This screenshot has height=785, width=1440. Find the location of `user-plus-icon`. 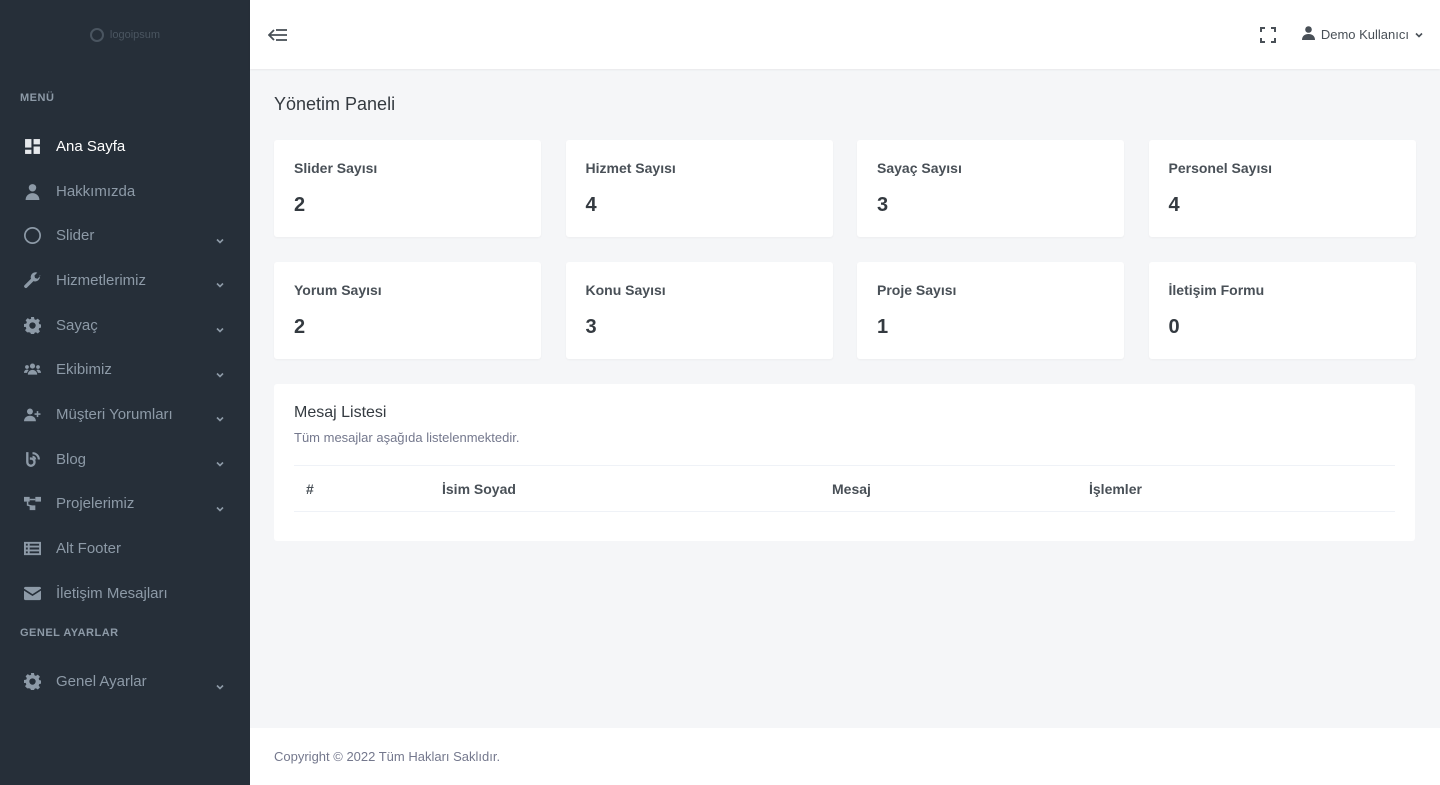

user-plus-icon is located at coordinates (32, 414).